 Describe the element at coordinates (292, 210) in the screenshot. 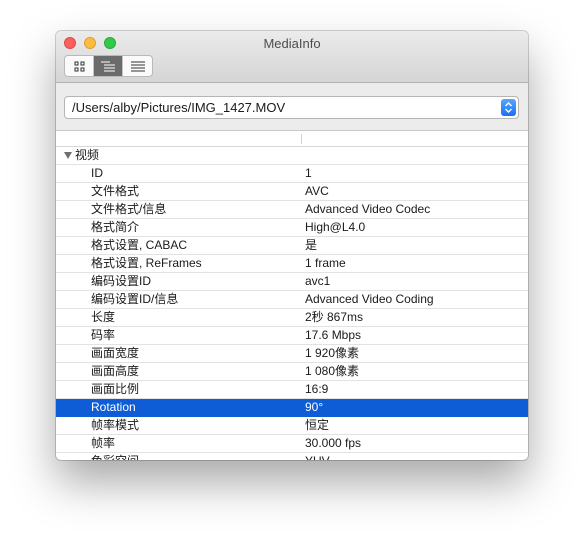

I see `table-row: 文件格式/信息 Advanced Video Codec` at that location.